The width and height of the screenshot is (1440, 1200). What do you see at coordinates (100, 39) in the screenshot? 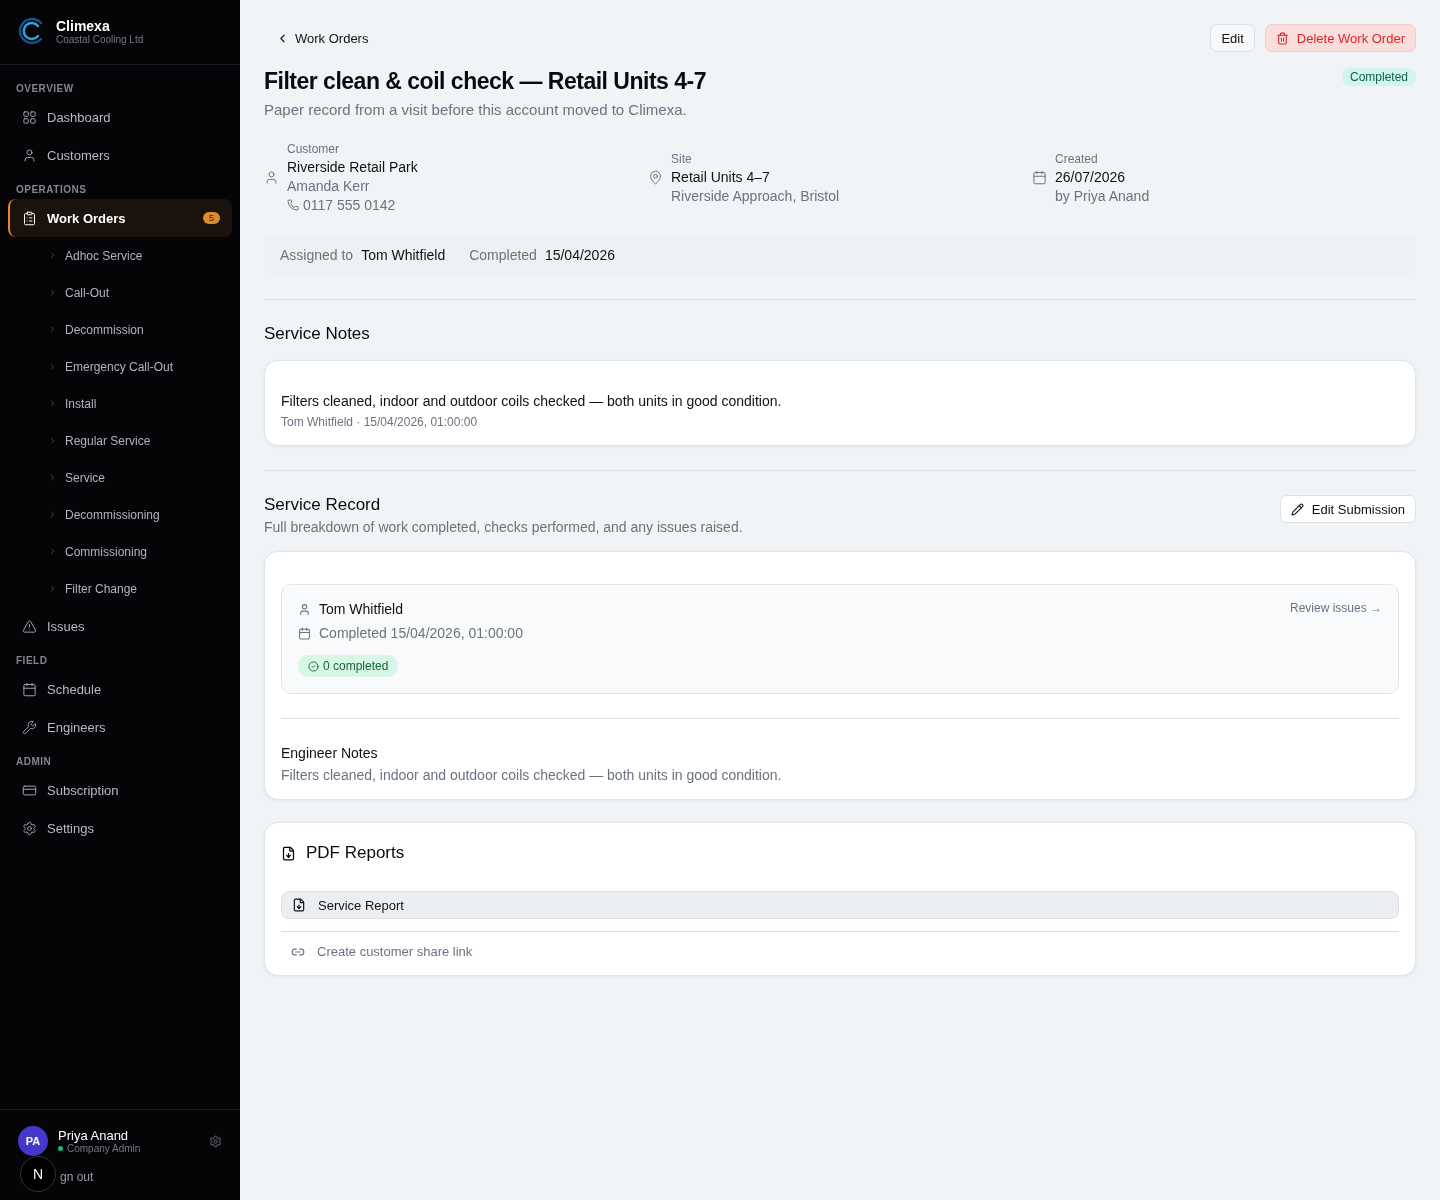
I see `company-name: Coastal Cooling Ltd` at bounding box center [100, 39].